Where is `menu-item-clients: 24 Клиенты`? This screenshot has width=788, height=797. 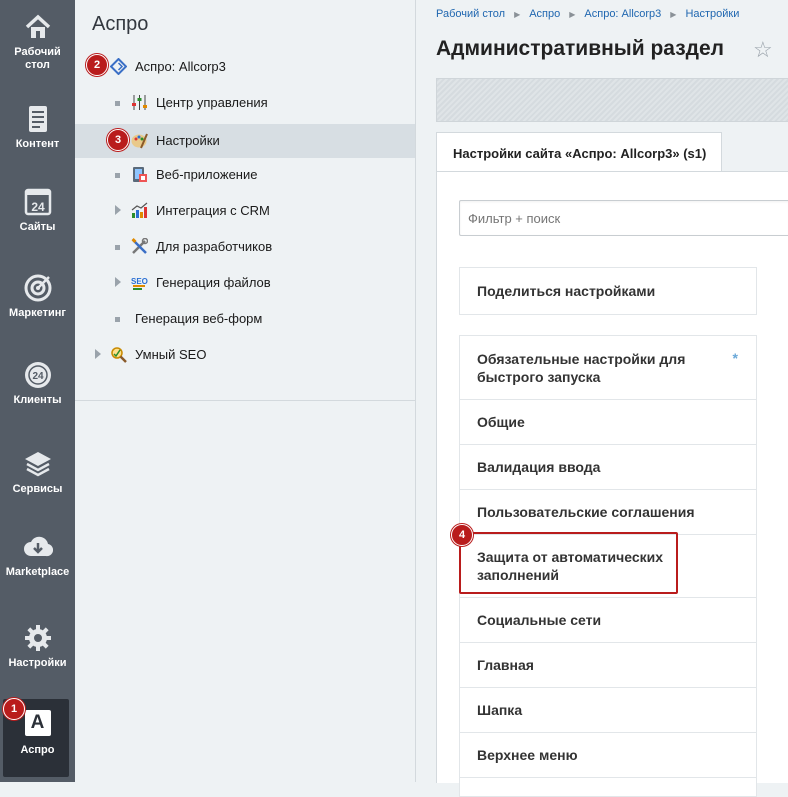 menu-item-clients: 24 Клиенты is located at coordinates (37, 383).